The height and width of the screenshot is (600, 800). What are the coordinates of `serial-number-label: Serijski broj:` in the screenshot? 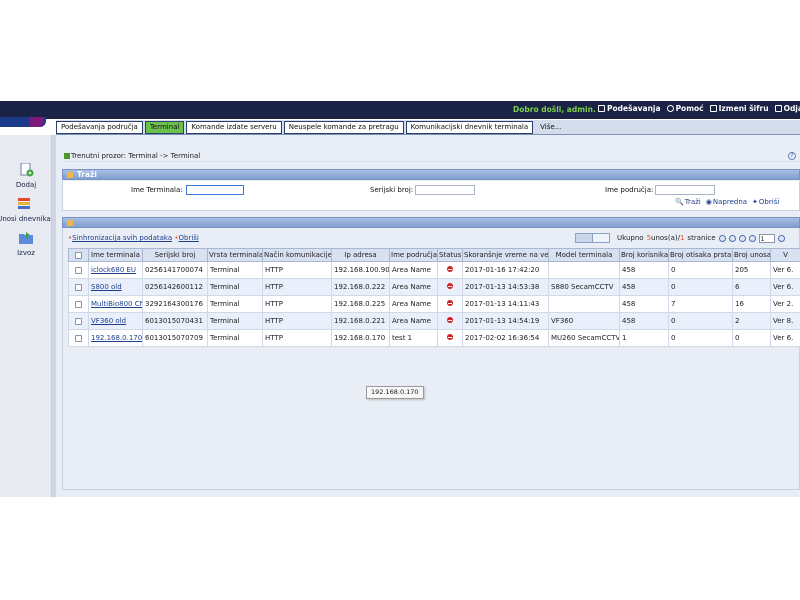 It's located at (392, 190).